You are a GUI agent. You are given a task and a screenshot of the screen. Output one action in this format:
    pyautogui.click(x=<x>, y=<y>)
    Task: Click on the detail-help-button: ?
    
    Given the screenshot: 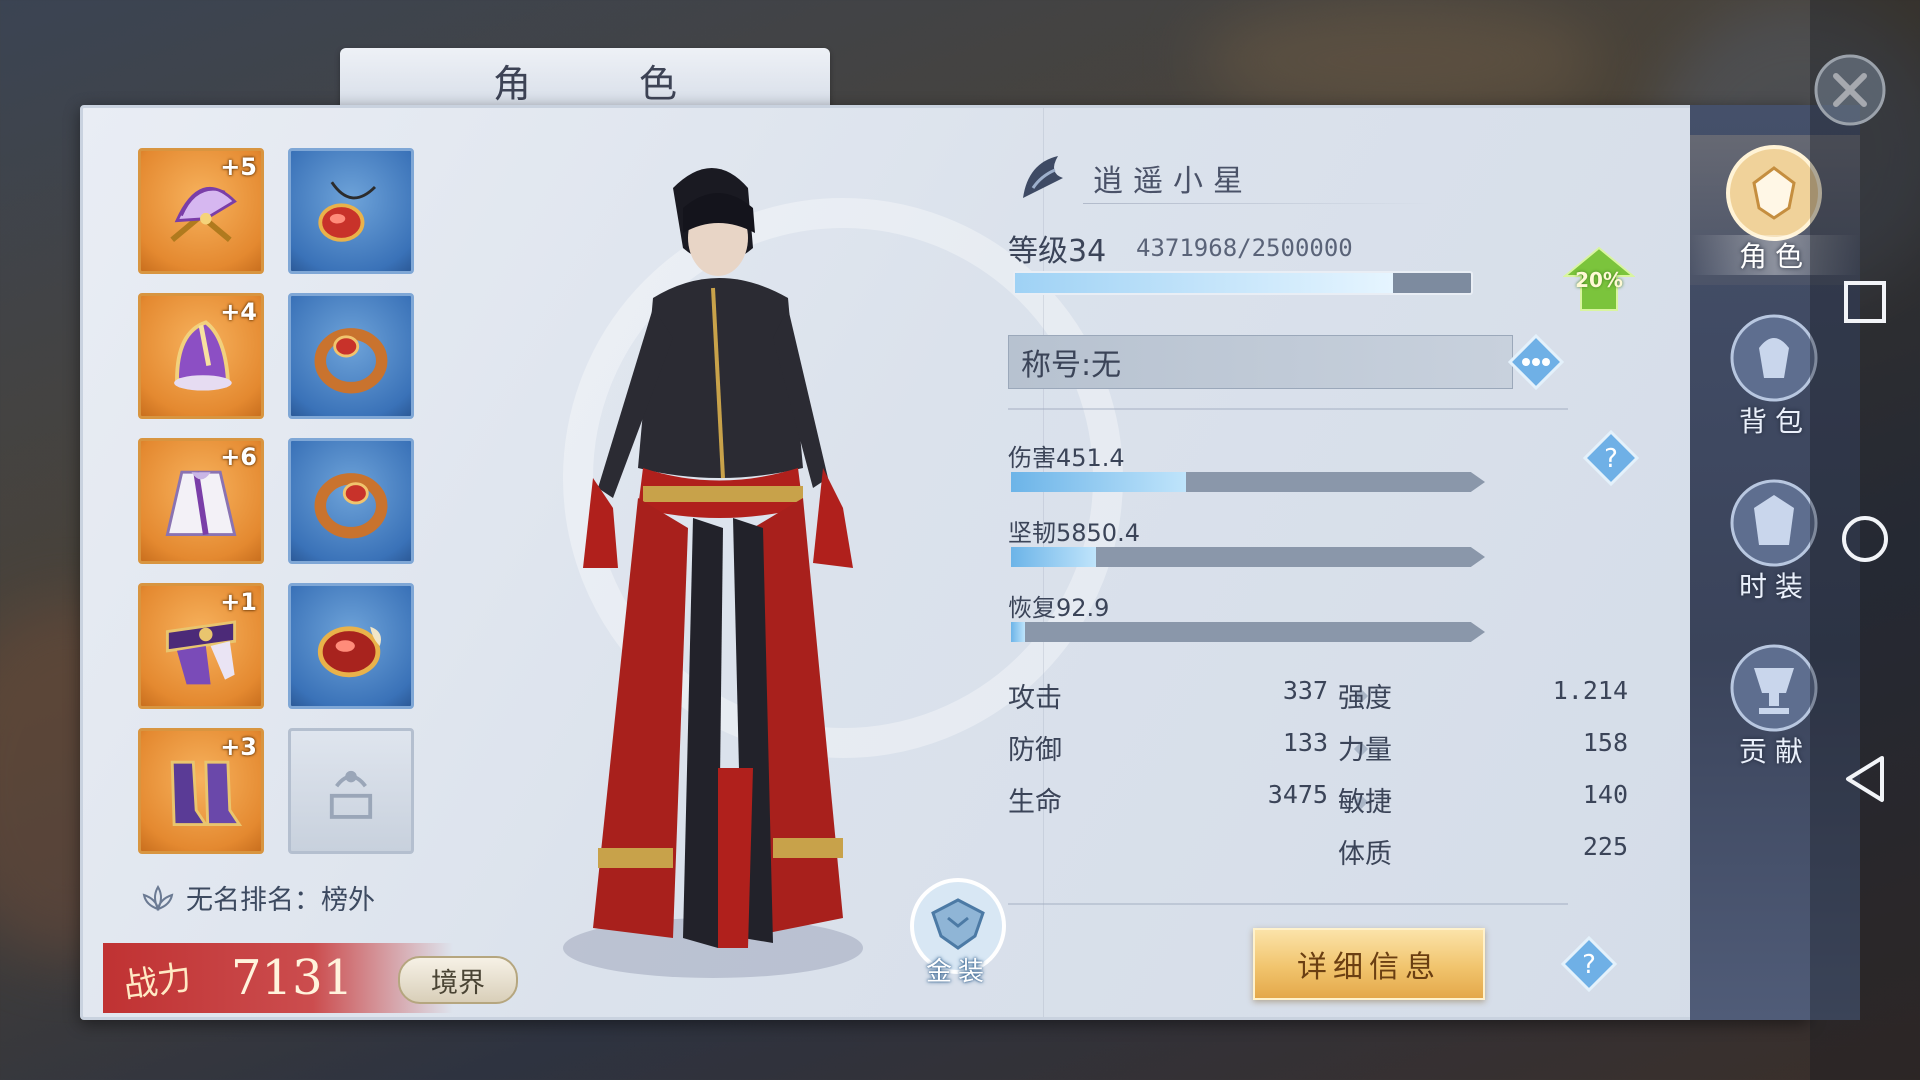 What is the action you would take?
    pyautogui.click(x=1589, y=964)
    